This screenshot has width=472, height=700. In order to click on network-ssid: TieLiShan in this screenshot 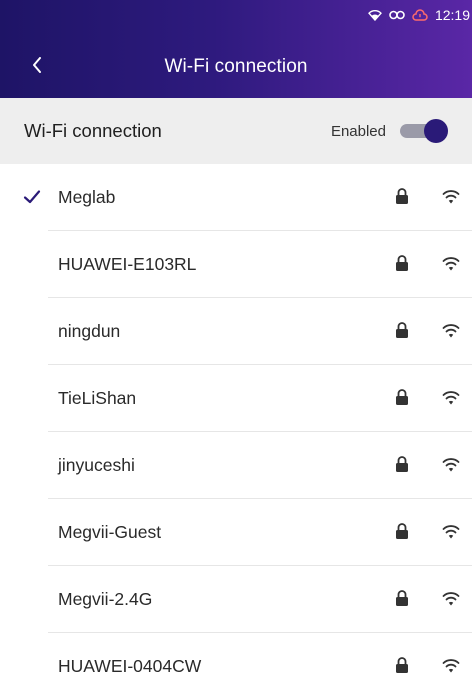, I will do `click(97, 398)`.